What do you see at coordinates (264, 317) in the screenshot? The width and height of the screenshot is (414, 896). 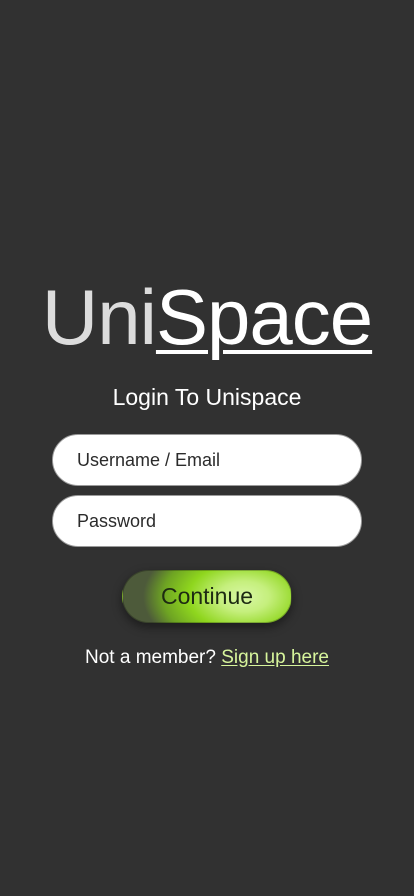 I see `logo-text-space: Space` at bounding box center [264, 317].